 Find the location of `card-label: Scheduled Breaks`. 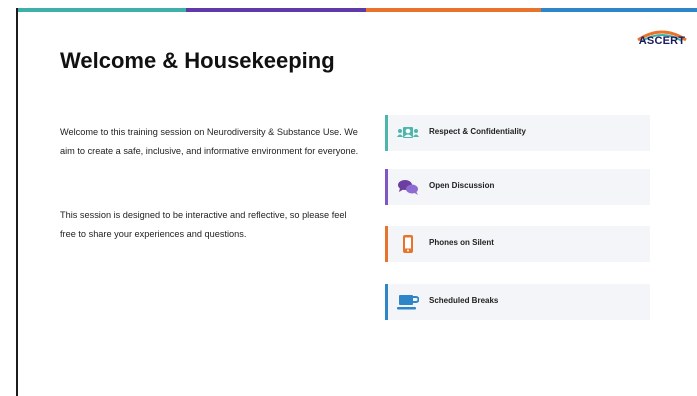

card-label: Scheduled Breaks is located at coordinates (464, 300).